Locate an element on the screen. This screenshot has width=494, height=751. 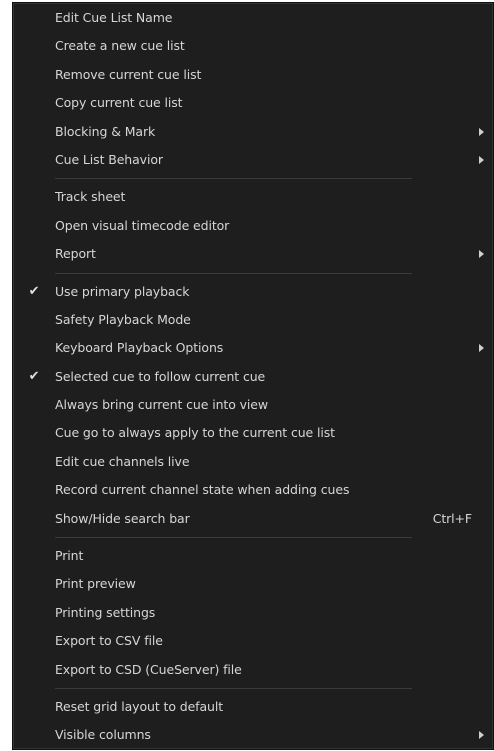
menu-item-label: Safety Playback Mode is located at coordinates (123, 319).